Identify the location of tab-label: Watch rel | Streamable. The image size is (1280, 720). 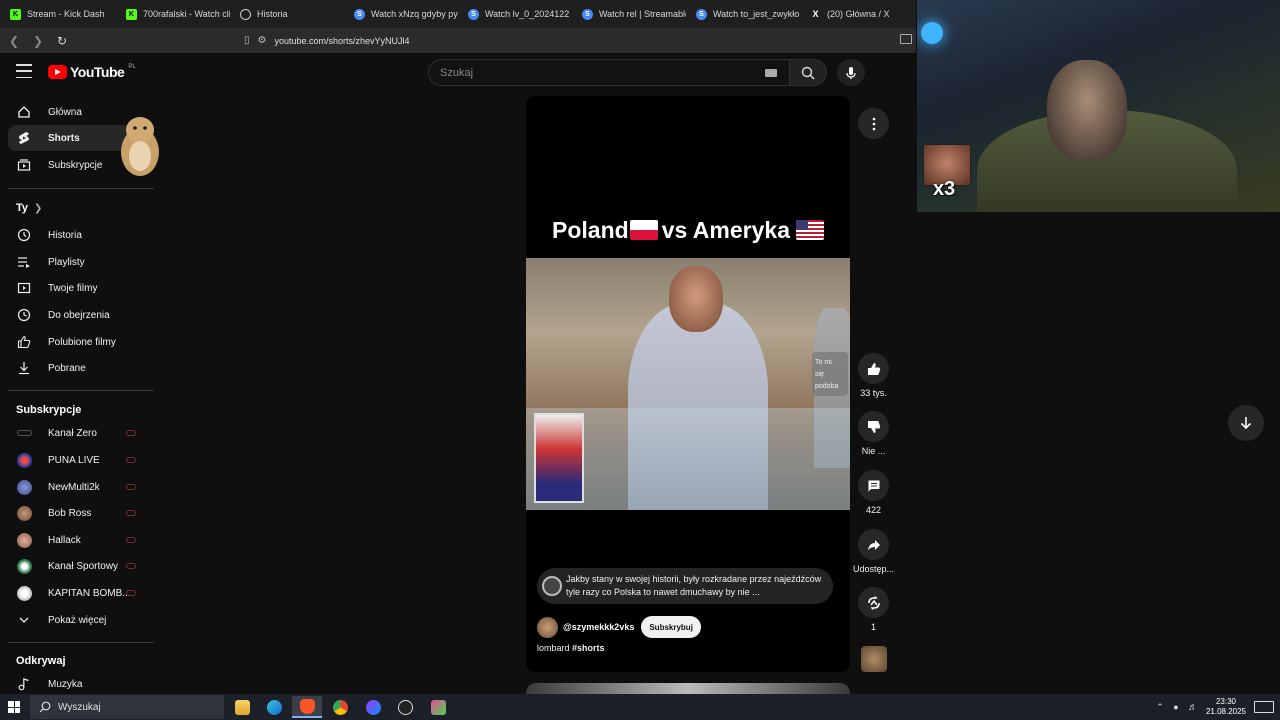
(642, 14).